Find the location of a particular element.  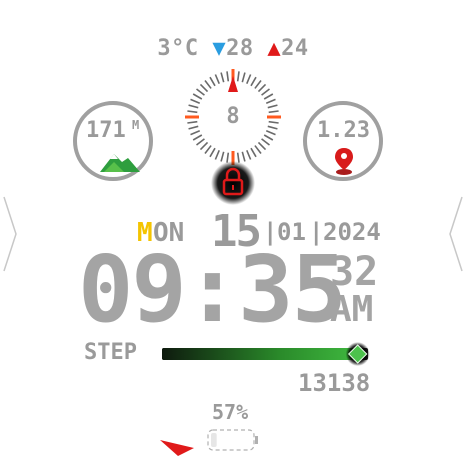

altitude-complication: 171 M is located at coordinates (113, 141).